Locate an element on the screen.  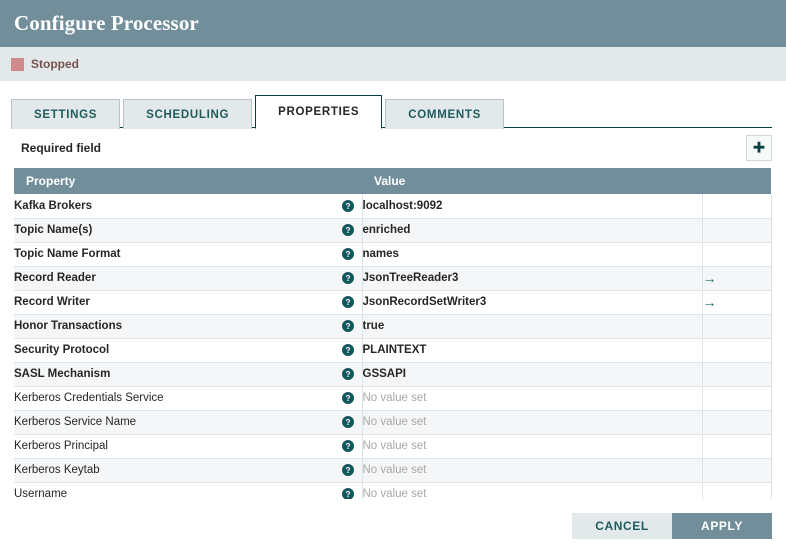
property-value: localhost:9092 is located at coordinates (402, 205).